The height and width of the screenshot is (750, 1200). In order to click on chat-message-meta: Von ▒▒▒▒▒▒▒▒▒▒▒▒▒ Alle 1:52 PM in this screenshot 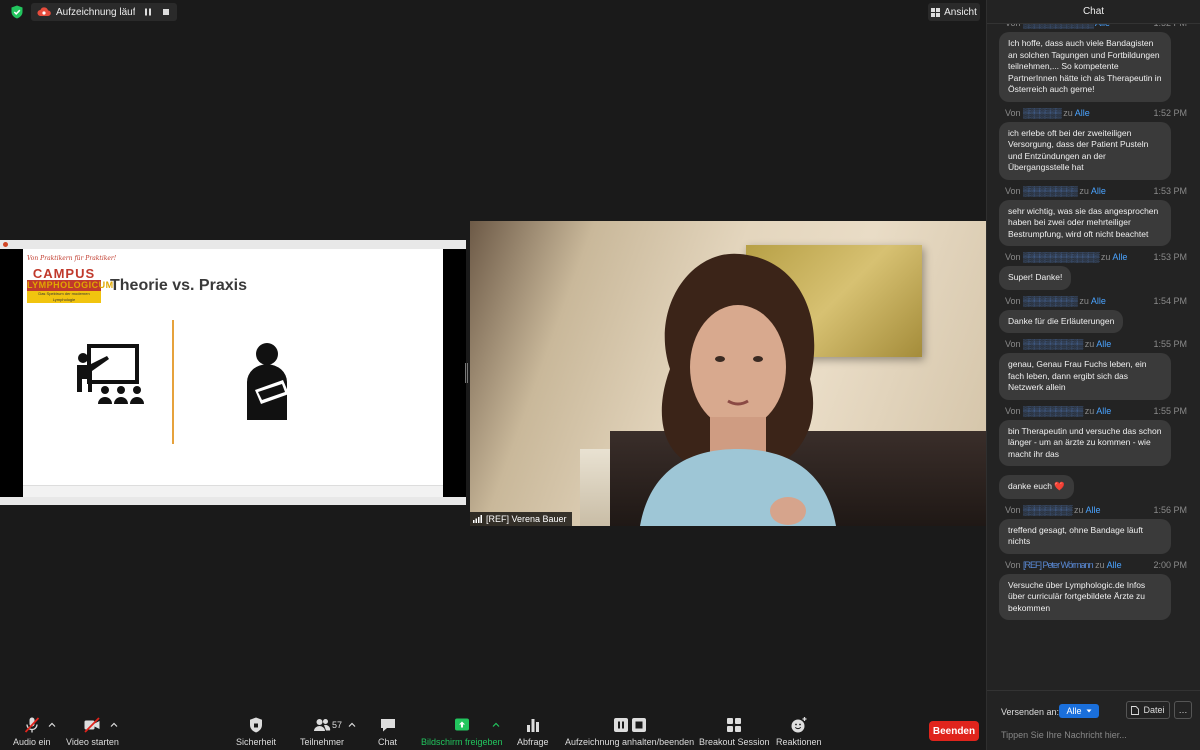, I will do `click(1093, 26)`.